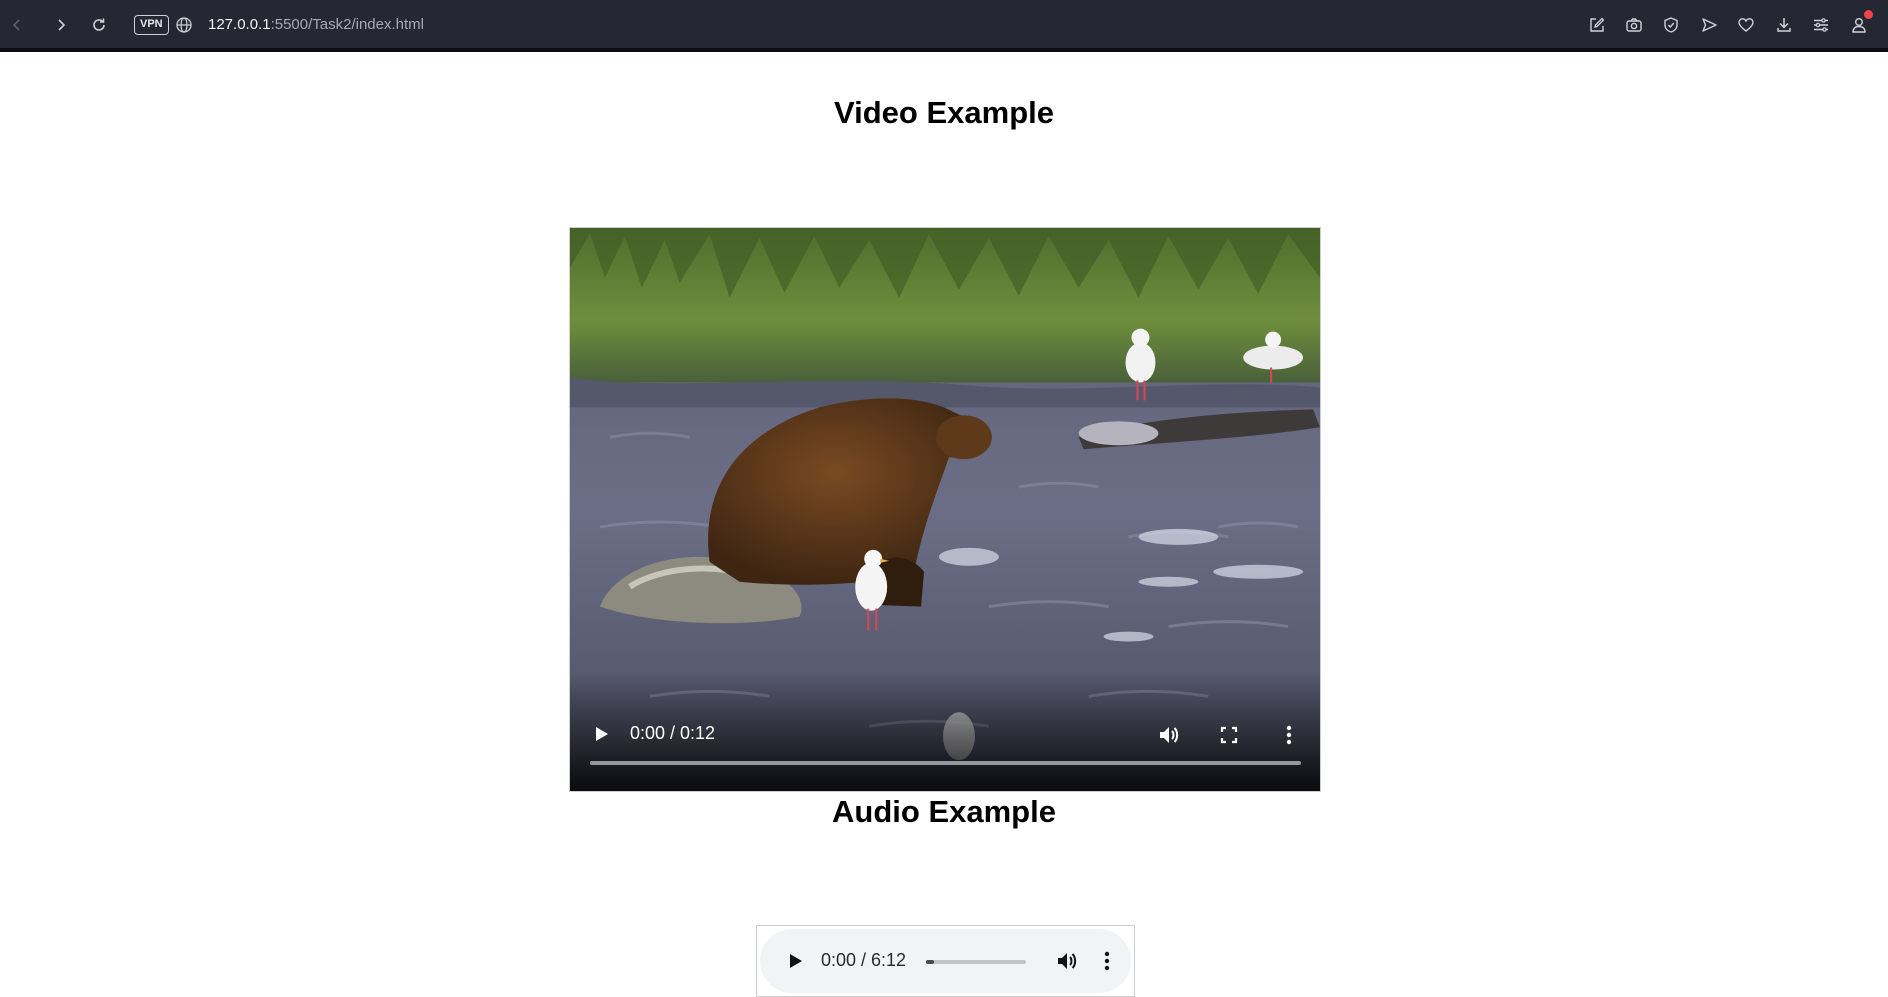  I want to click on reload-button, so click(99, 25).